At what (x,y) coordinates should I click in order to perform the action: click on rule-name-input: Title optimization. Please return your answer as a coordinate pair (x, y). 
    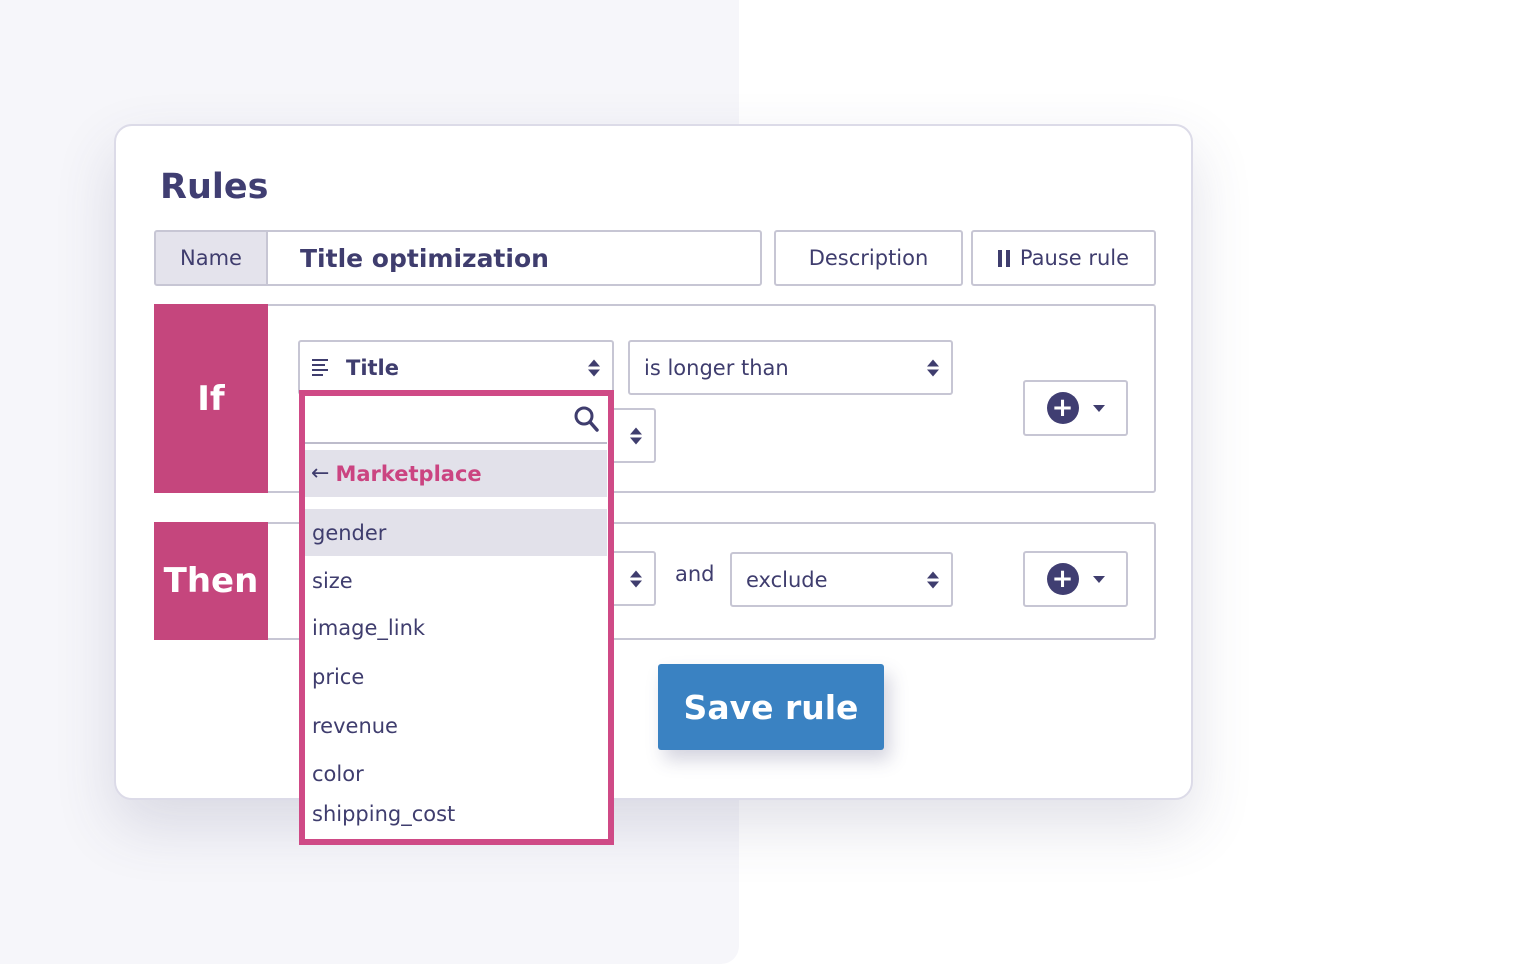
    Looking at the image, I should click on (514, 258).